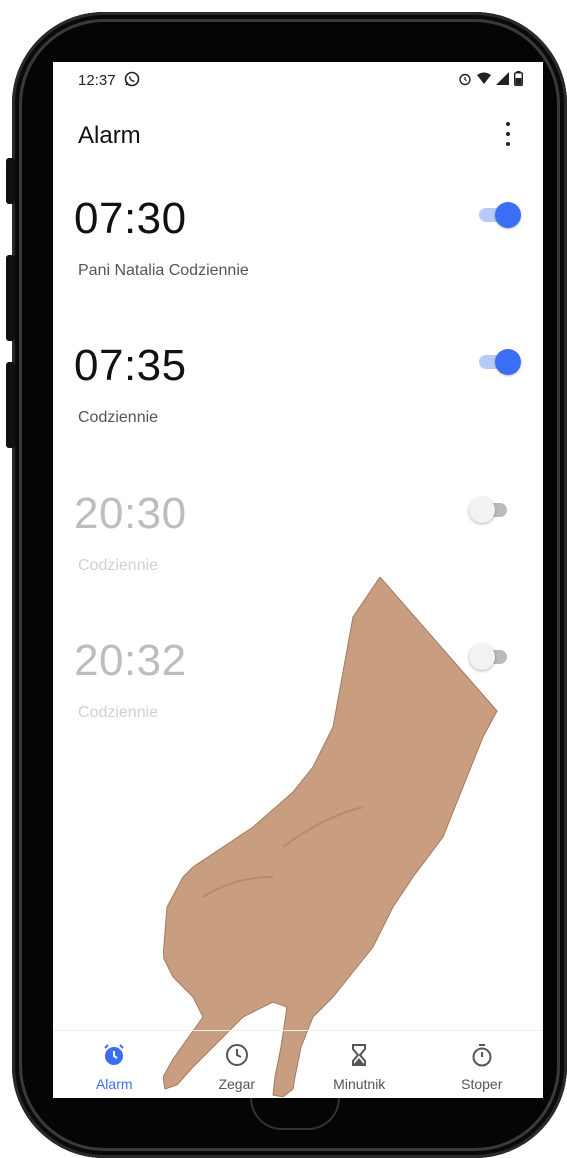 This screenshot has height=1158, width=567. Describe the element at coordinates (508, 134) in the screenshot. I see `more-options-icon` at that location.